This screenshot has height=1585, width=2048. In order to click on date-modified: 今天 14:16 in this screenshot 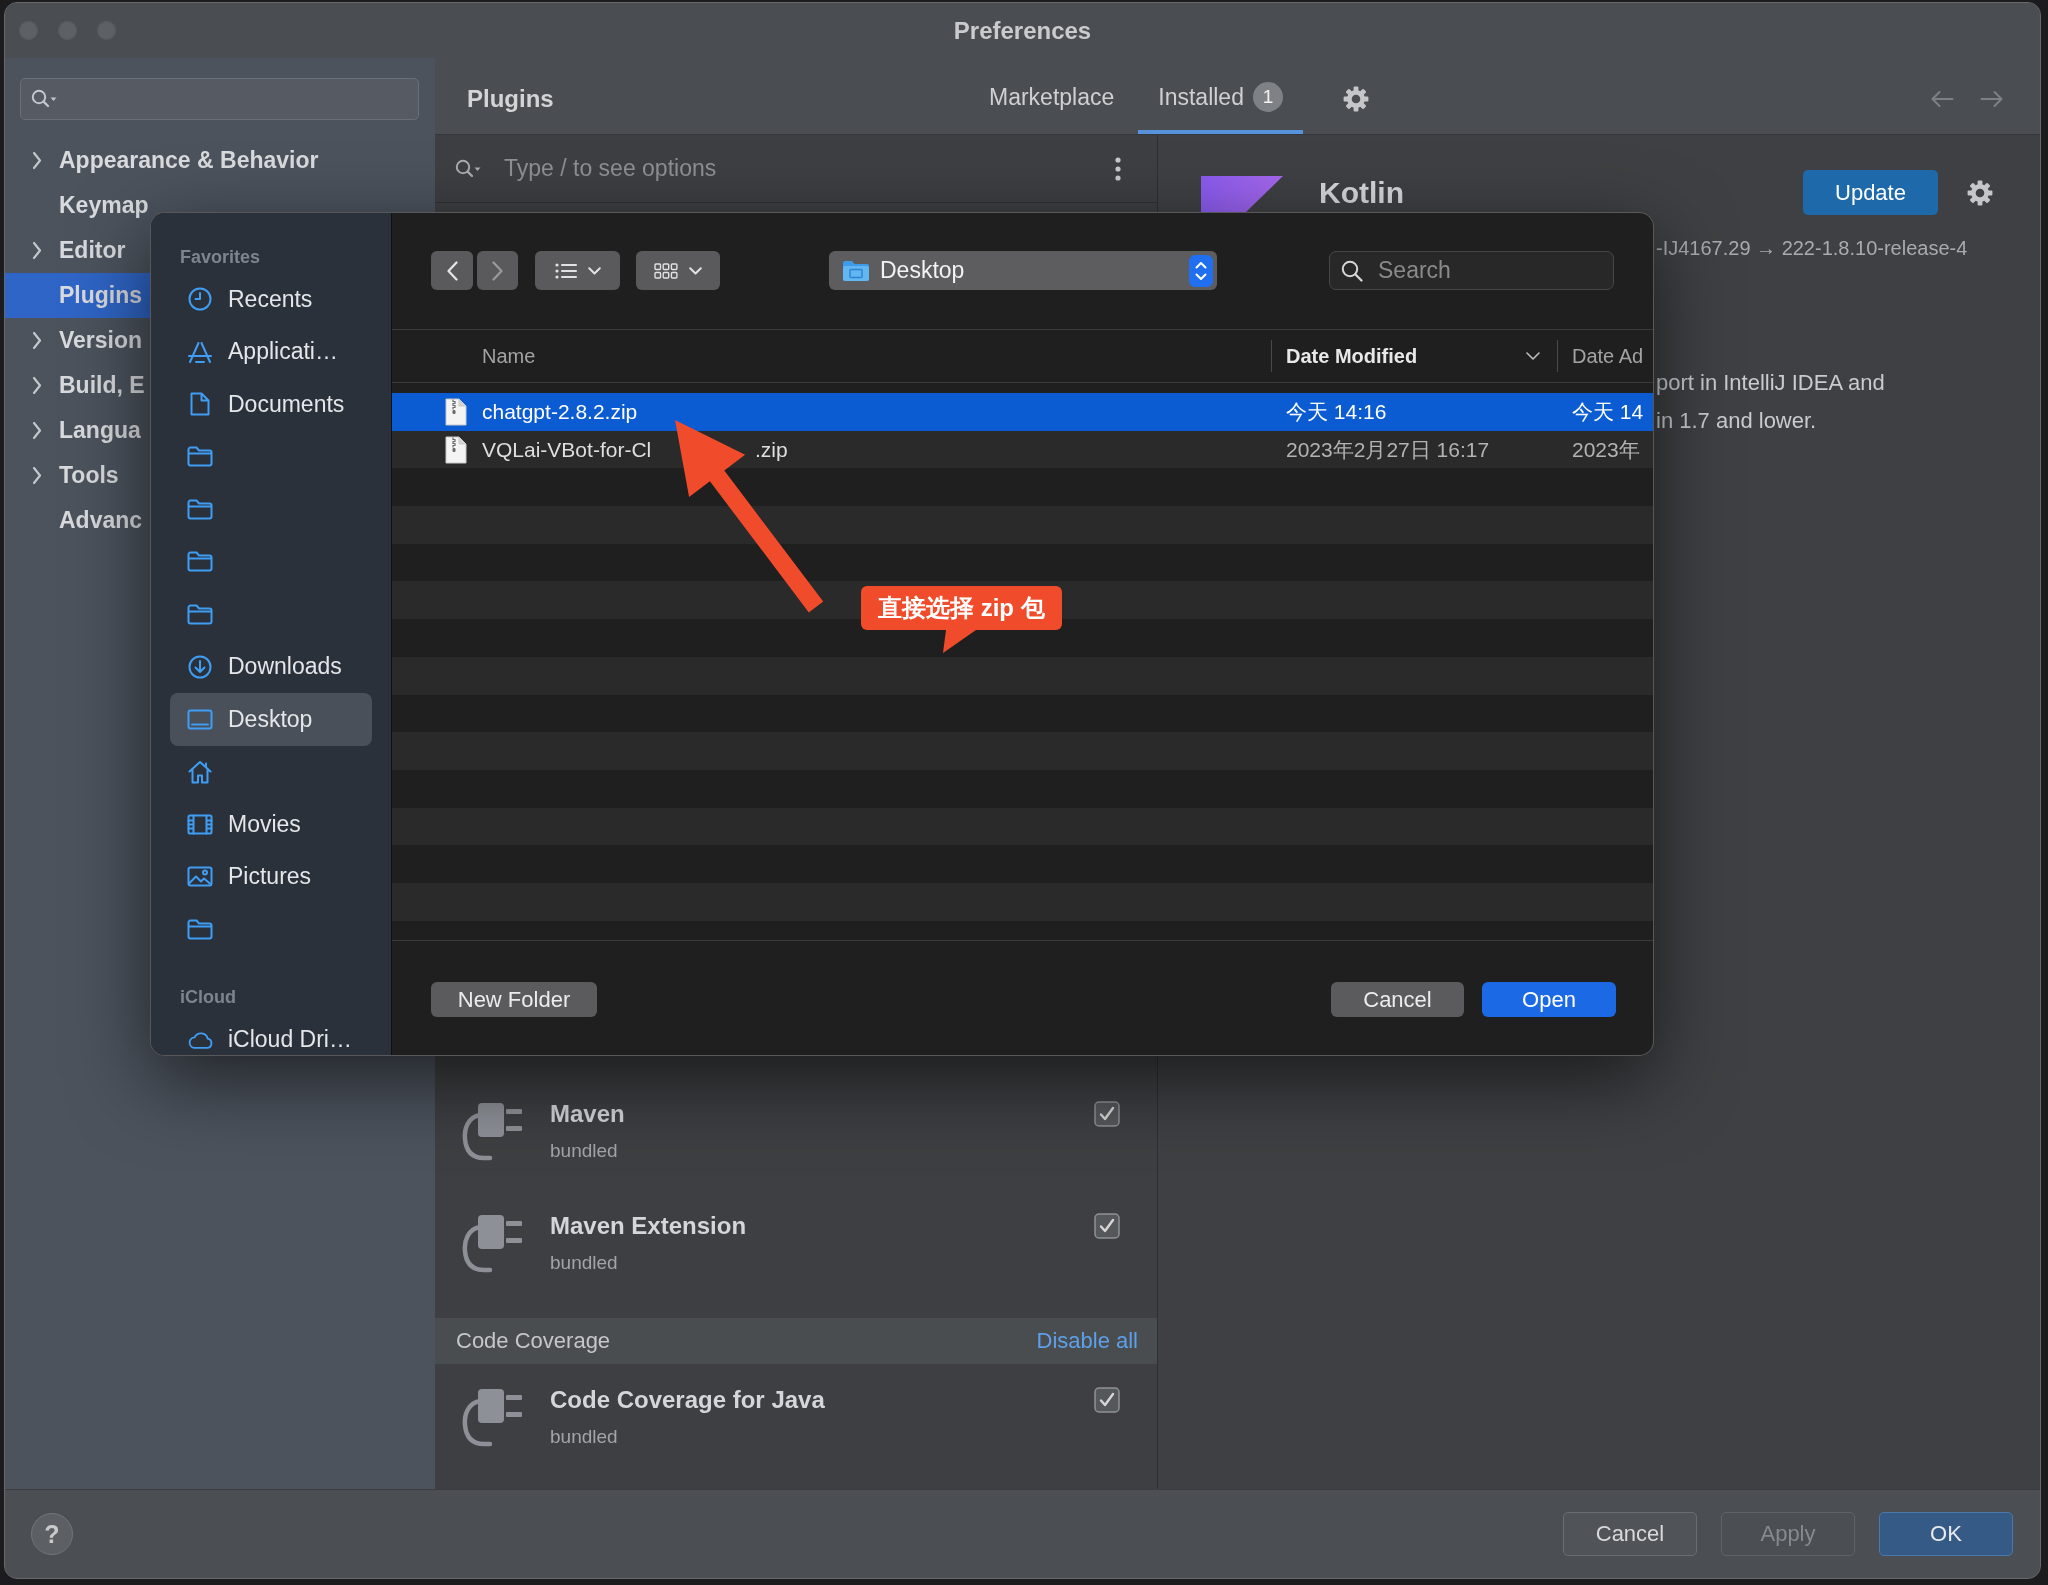, I will do `click(1336, 411)`.